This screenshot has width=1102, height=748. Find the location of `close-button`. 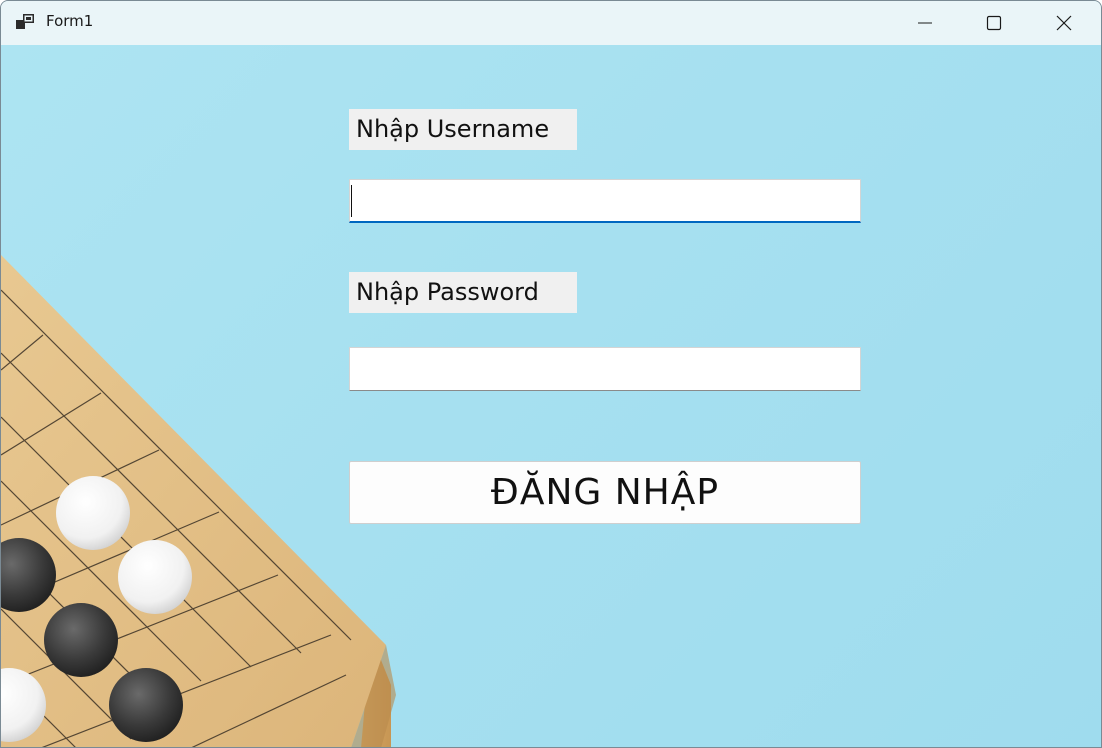

close-button is located at coordinates (1064, 23).